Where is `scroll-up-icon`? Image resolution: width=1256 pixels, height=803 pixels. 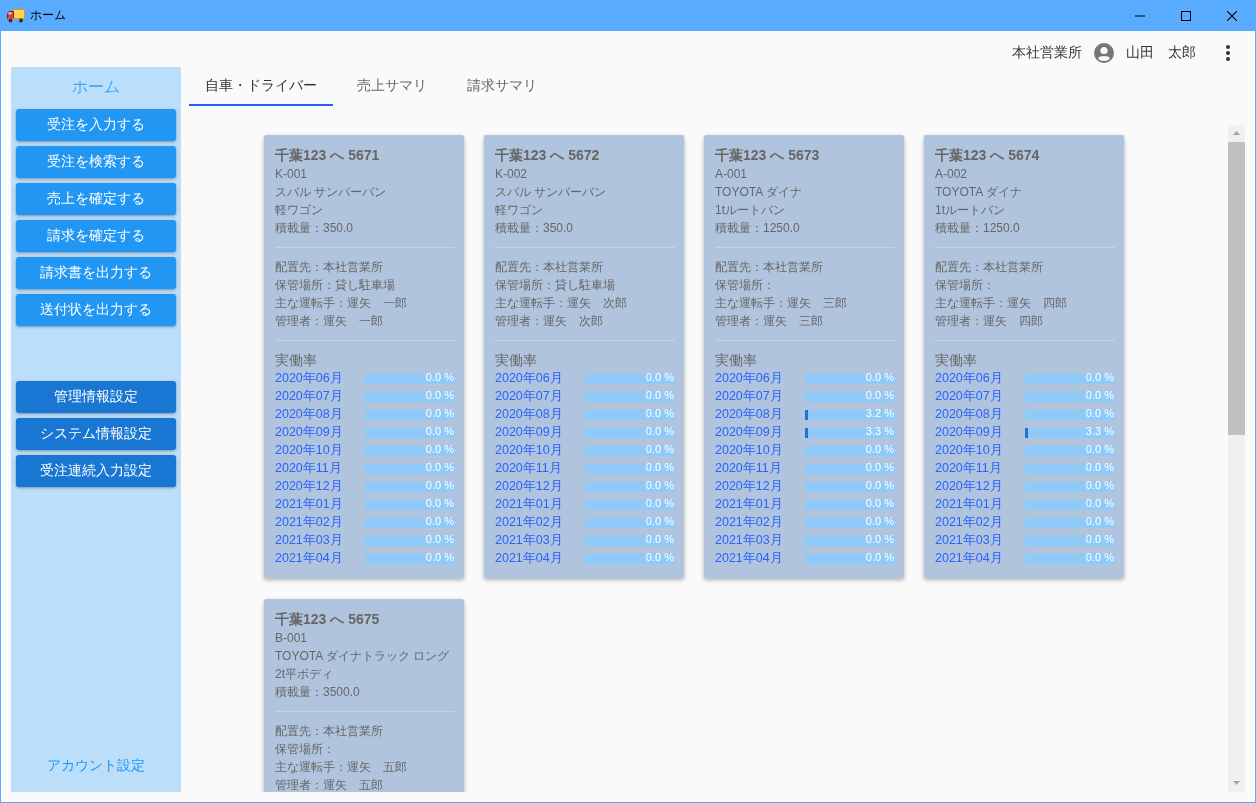 scroll-up-icon is located at coordinates (1236, 133).